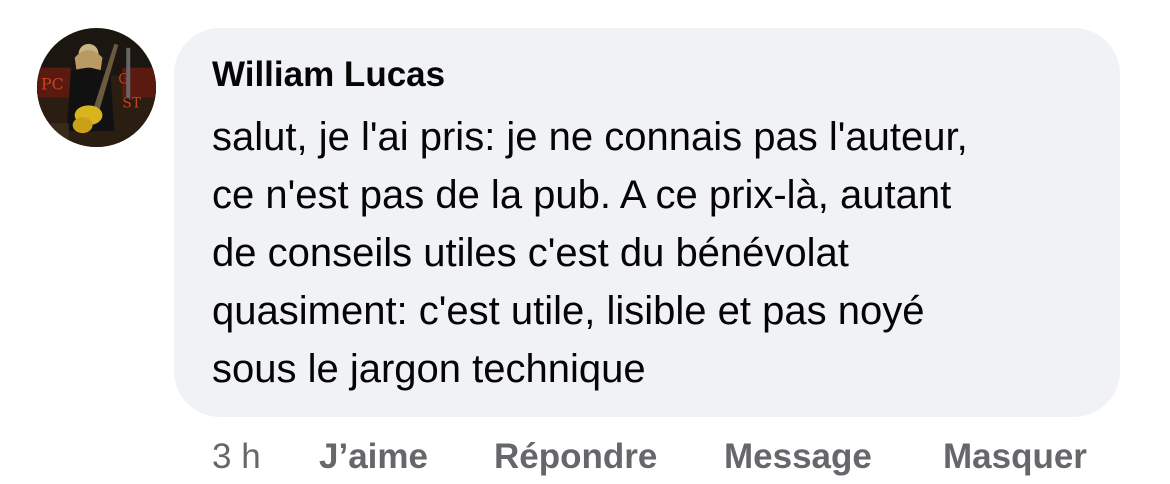  Describe the element at coordinates (236, 457) in the screenshot. I see `comment-timestamp: 3 h` at that location.